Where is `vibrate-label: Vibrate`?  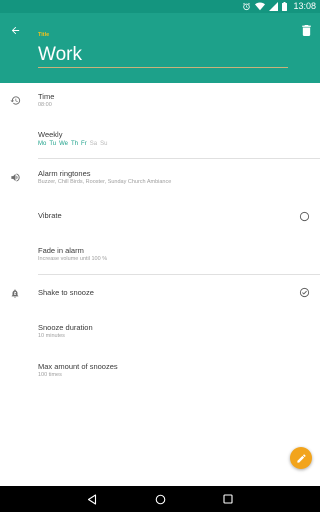
vibrate-label: Vibrate is located at coordinates (50, 215).